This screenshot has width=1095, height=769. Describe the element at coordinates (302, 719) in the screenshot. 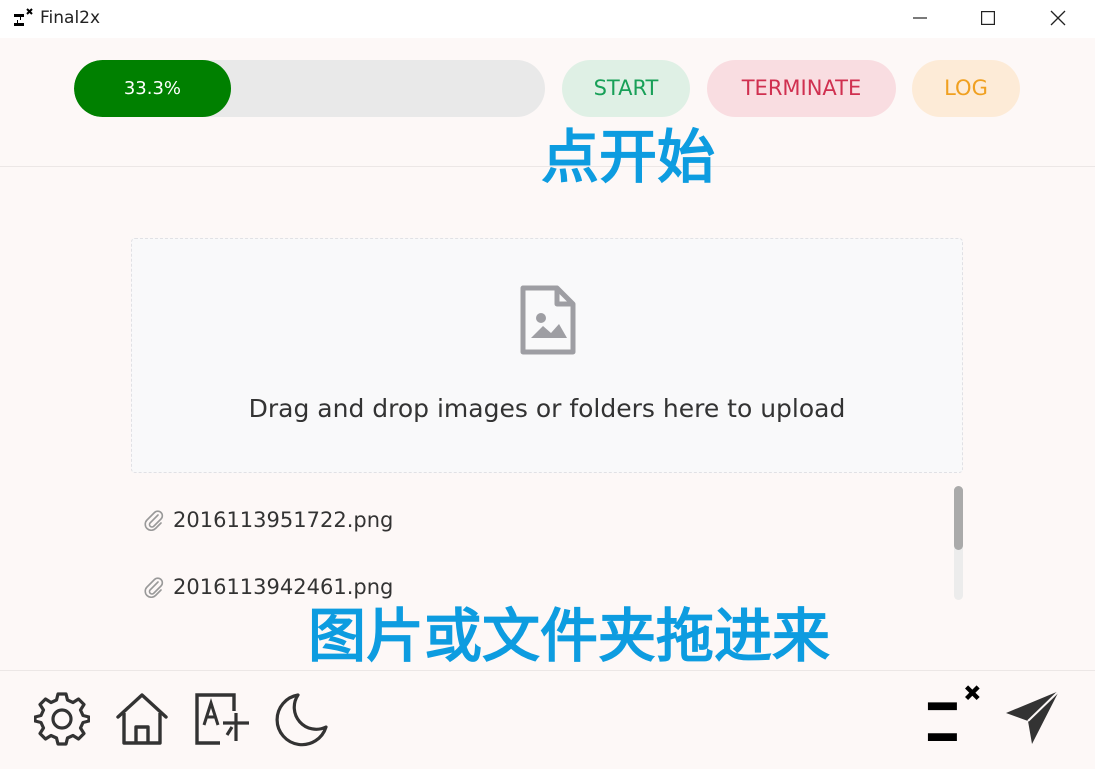

I see `moon-icon` at that location.